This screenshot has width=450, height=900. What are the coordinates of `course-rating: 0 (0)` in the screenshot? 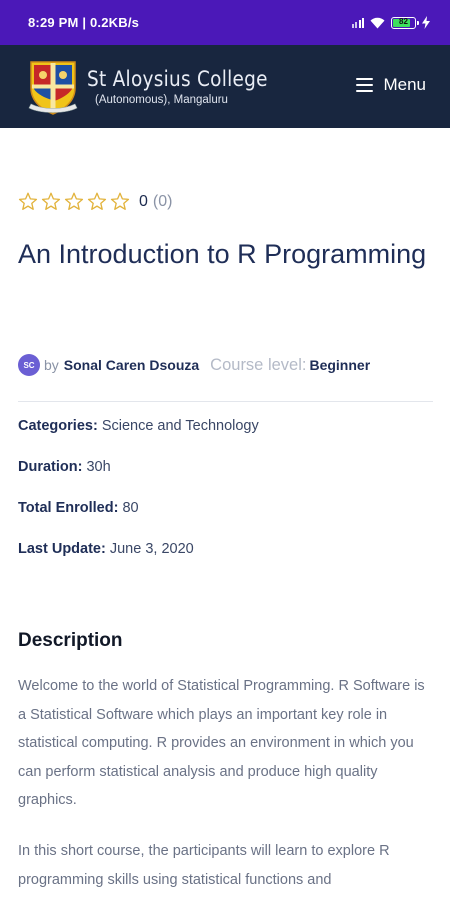 It's located at (95, 201).